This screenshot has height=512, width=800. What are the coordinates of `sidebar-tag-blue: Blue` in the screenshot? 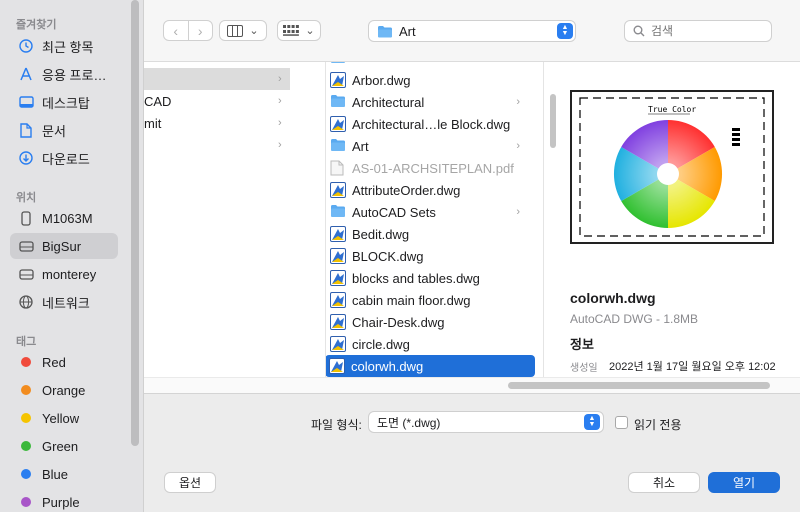 It's located at (64, 474).